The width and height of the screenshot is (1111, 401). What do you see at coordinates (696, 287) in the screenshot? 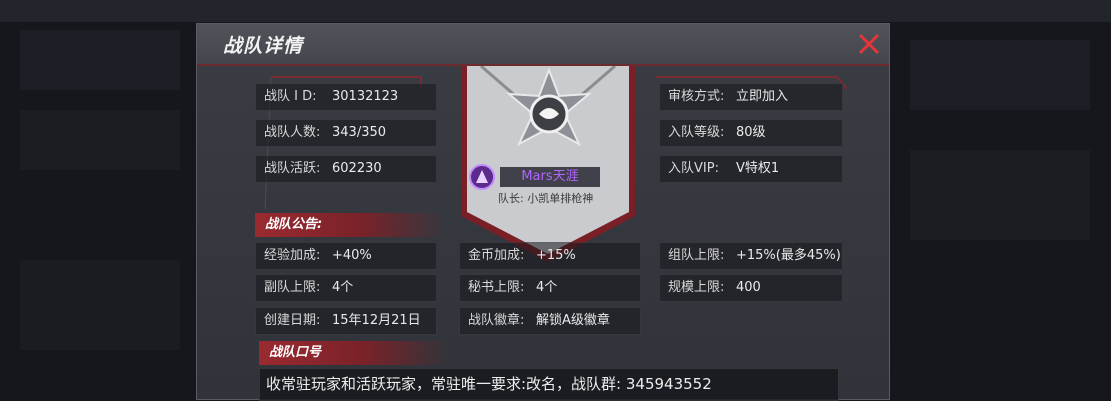
I see `scale-limit-label: 规模上限:` at bounding box center [696, 287].